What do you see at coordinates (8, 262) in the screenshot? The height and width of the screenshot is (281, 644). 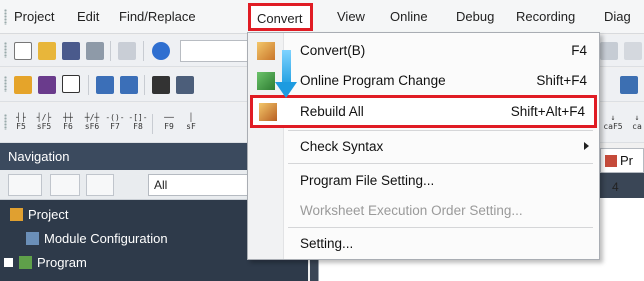 I see `collapse-icon` at bounding box center [8, 262].